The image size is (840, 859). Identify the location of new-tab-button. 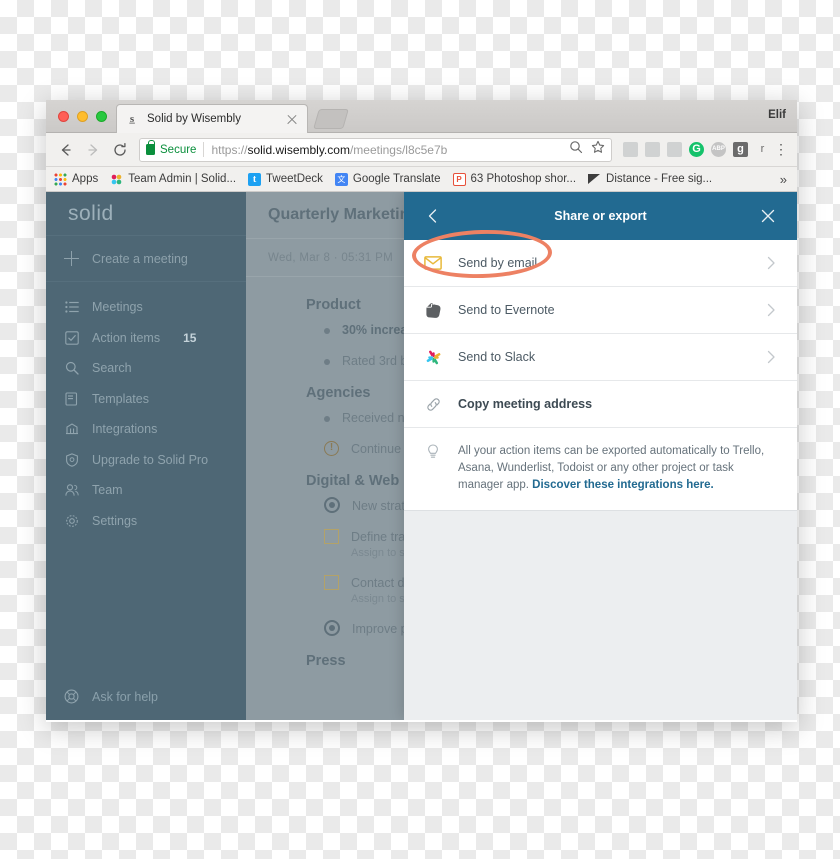
(331, 119).